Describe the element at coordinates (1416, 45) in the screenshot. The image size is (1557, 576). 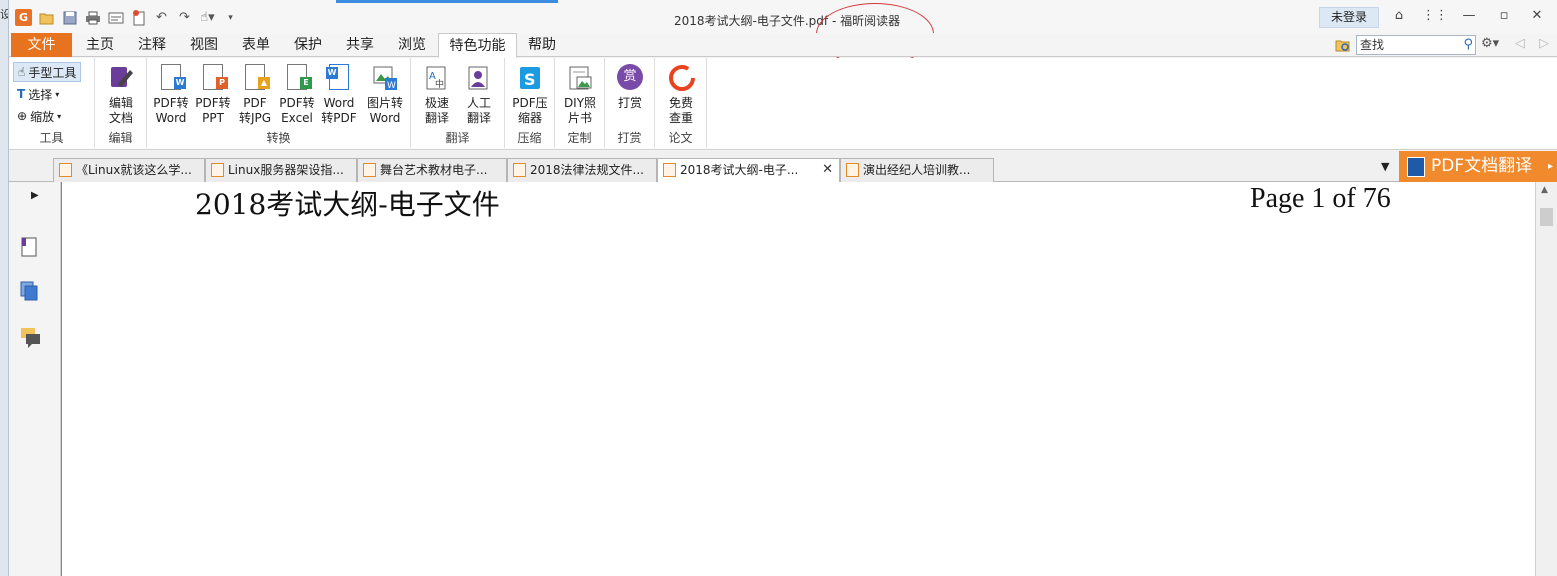
I see `search-input: 查找 ⚲` at that location.